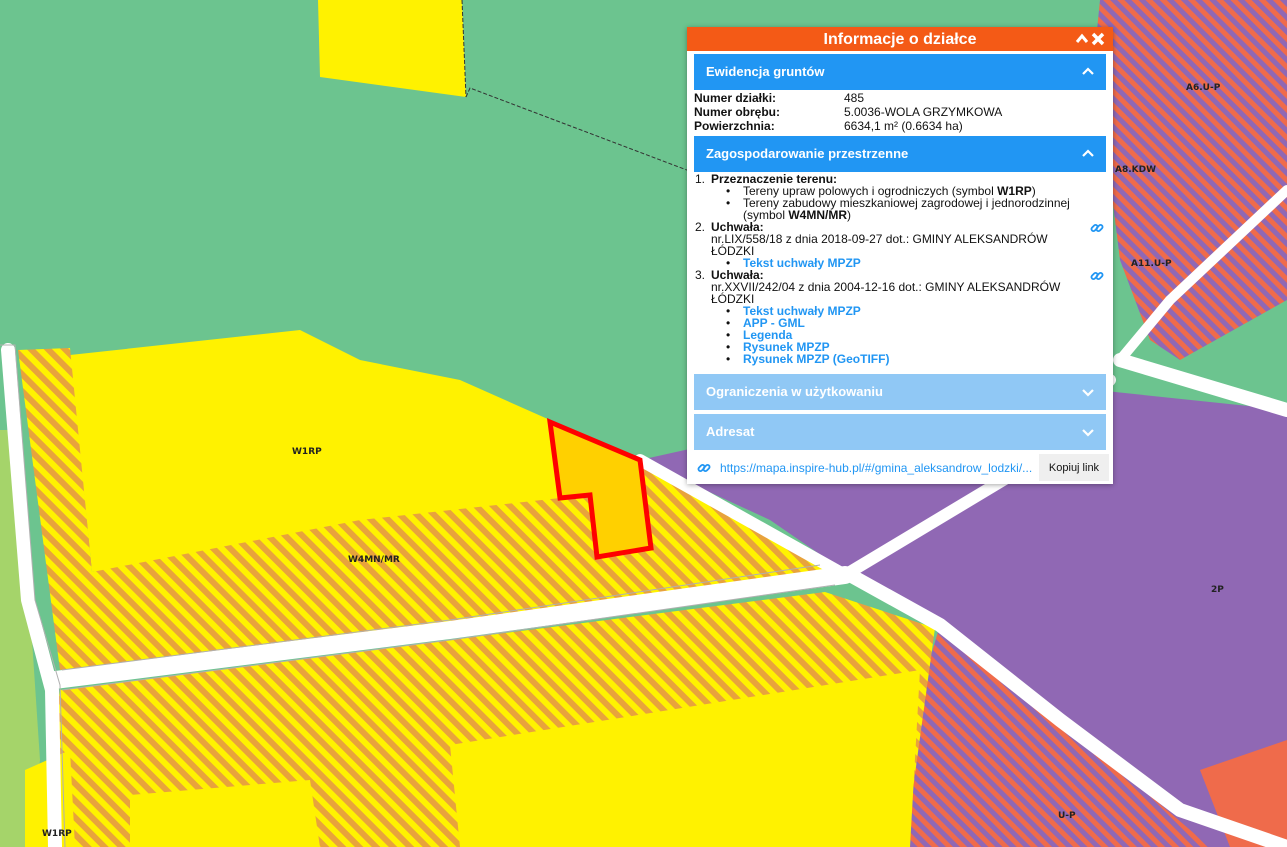 This screenshot has width=1287, height=847. Describe the element at coordinates (734, 126) in the screenshot. I see `area-label: Powierzchnia:` at that location.